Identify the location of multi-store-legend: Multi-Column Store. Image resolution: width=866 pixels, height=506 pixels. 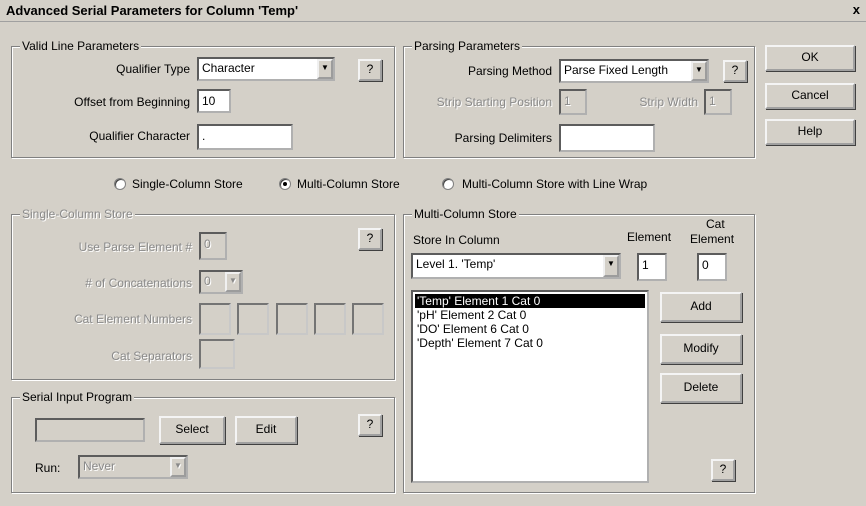
(465, 214).